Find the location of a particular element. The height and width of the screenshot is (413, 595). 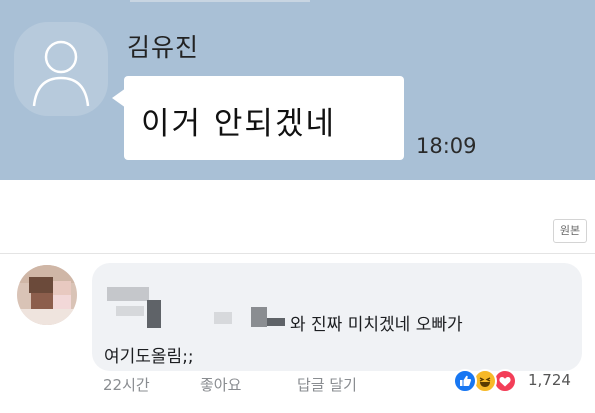

chat-top-edge is located at coordinates (220, 1).